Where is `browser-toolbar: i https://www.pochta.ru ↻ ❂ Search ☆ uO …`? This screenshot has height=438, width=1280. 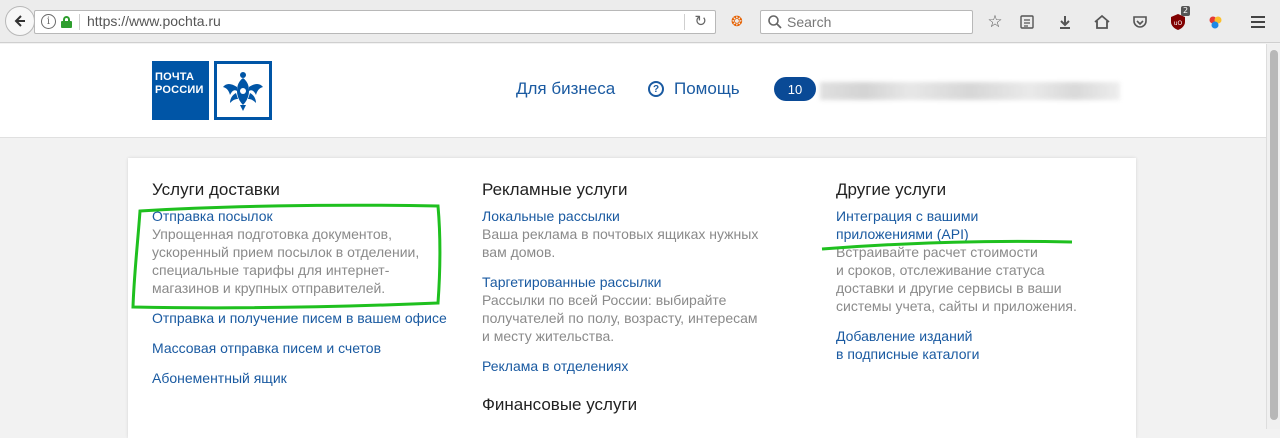 browser-toolbar: i https://www.pochta.ru ↻ ❂ Search ☆ uO … is located at coordinates (640, 21).